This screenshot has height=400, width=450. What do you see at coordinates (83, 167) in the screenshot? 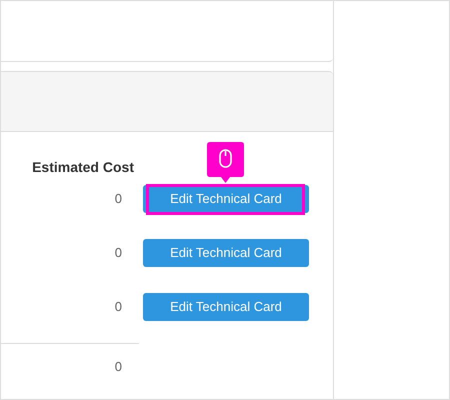
I see `column-header: Estimated Cost` at bounding box center [83, 167].